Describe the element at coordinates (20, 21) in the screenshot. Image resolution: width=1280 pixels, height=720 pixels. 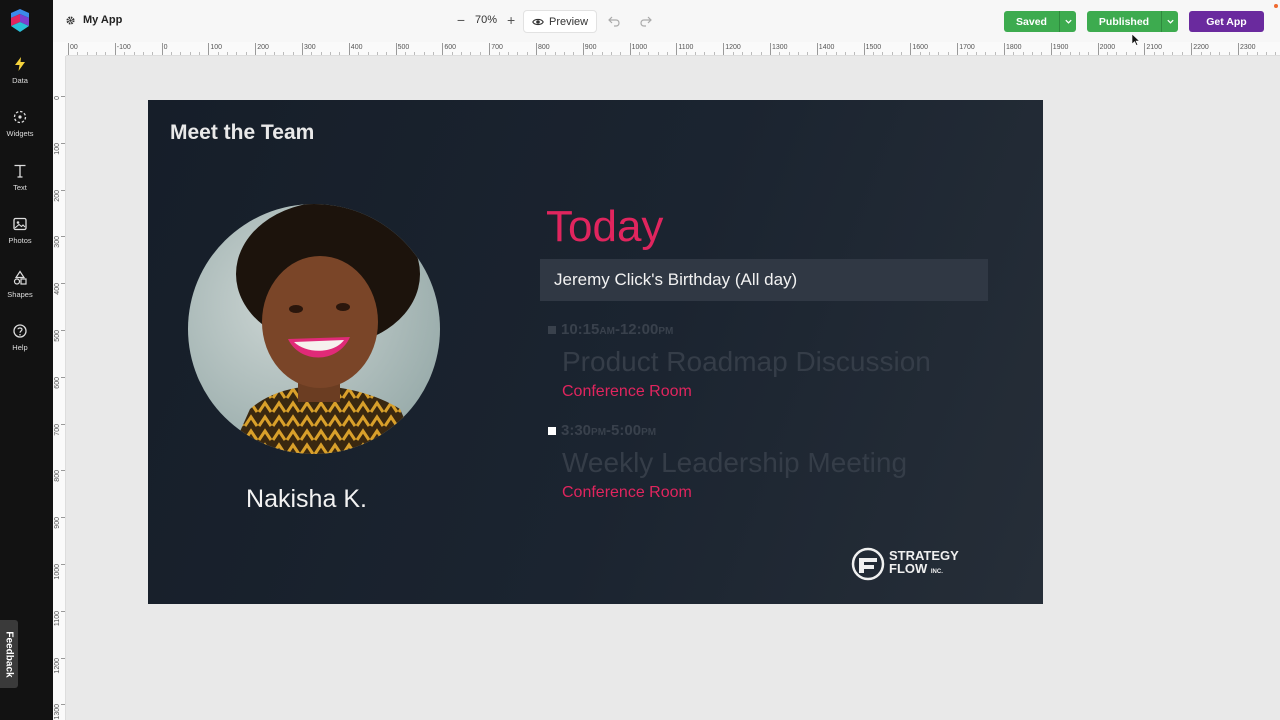
I see `app-logo-icon` at that location.